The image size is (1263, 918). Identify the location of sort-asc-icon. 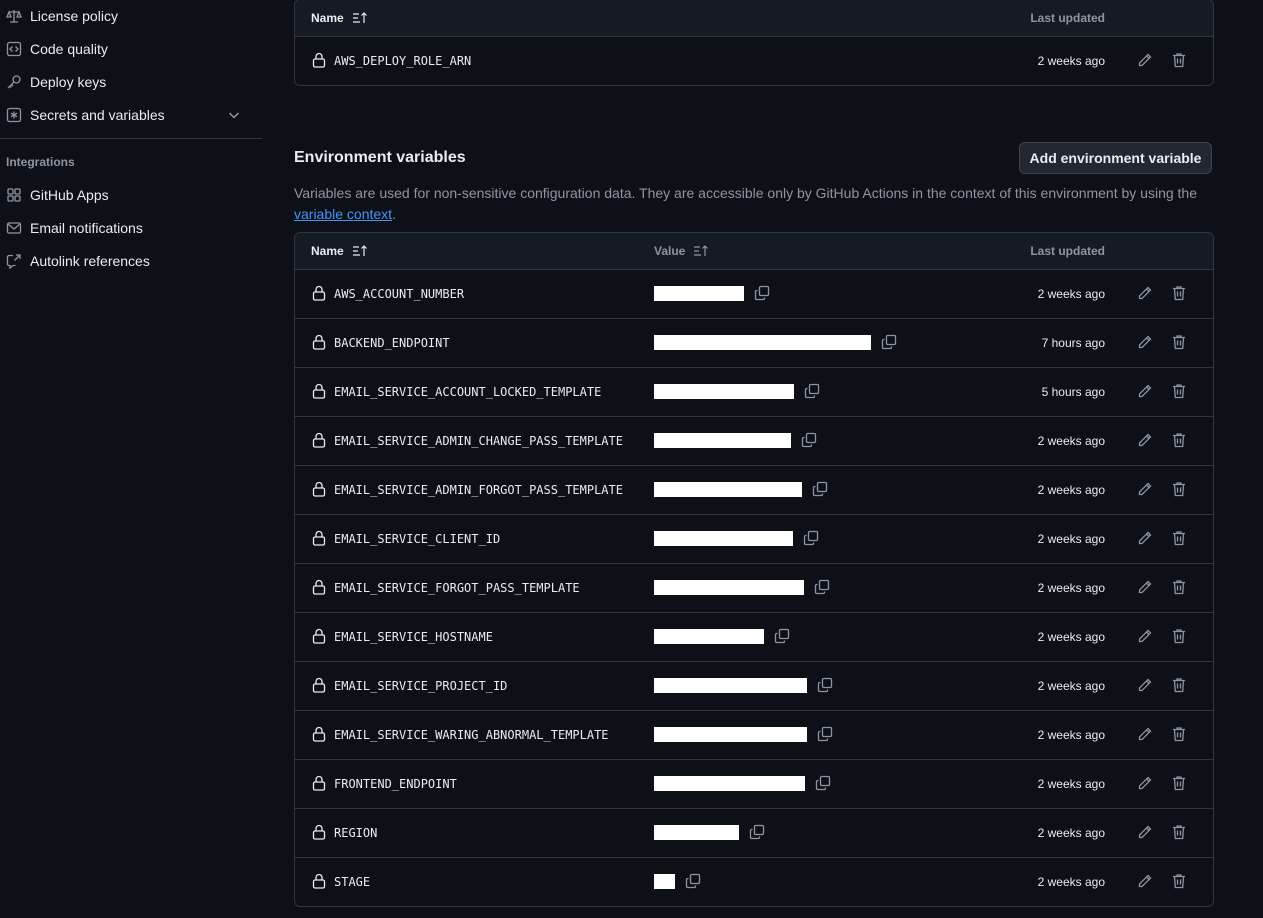
(360, 18).